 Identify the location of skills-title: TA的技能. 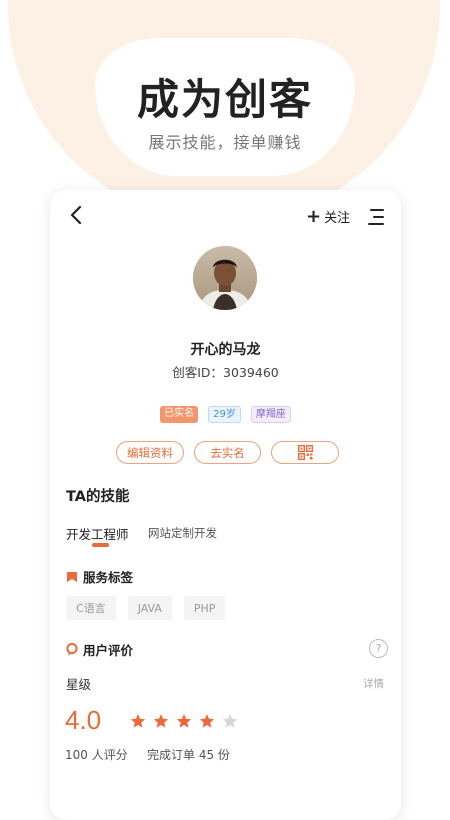
(98, 497).